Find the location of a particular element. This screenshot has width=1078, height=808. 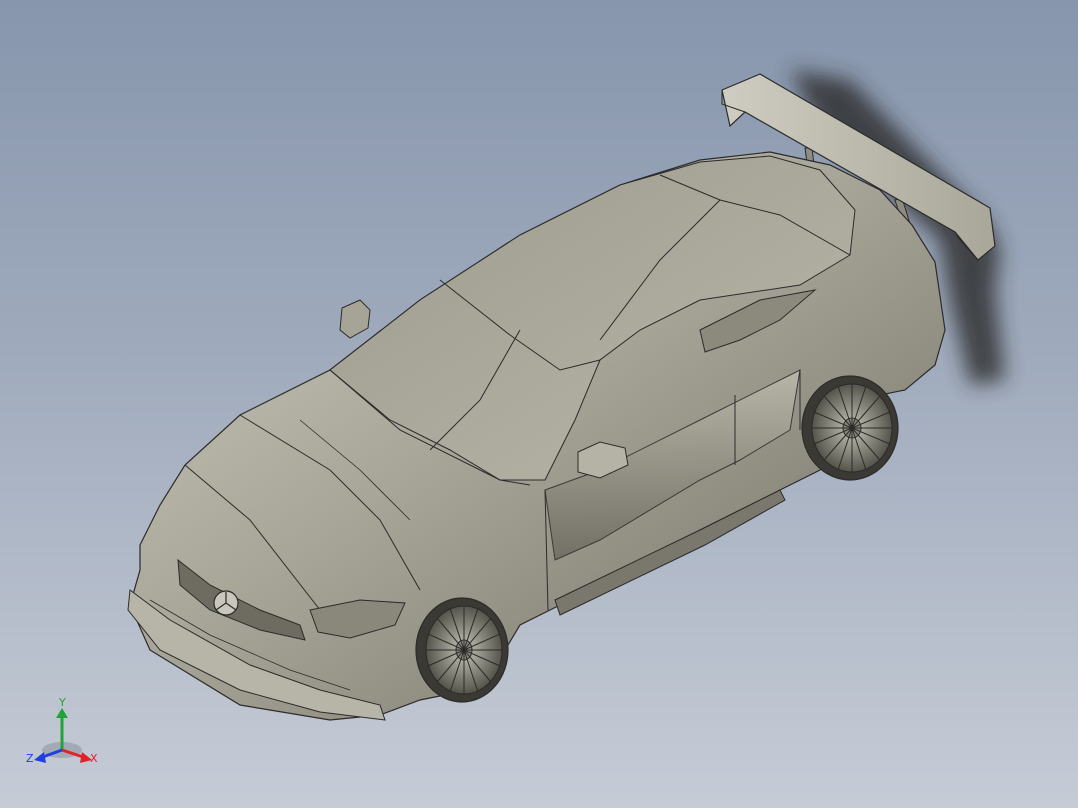

z-axis-label: Z is located at coordinates (30, 758).